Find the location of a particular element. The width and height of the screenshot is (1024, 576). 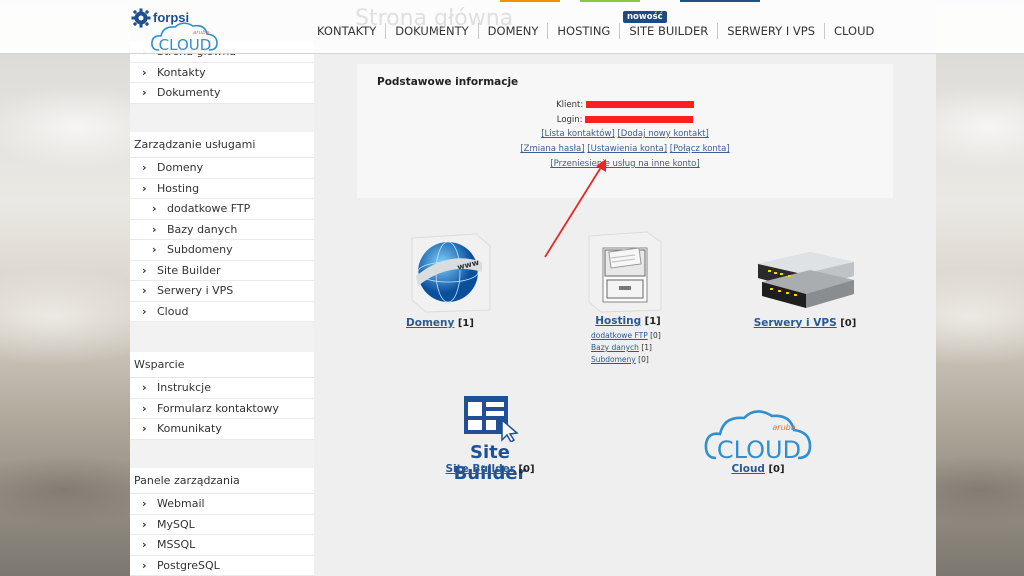

hosting-db-link: Bazy danych is located at coordinates (615, 347).